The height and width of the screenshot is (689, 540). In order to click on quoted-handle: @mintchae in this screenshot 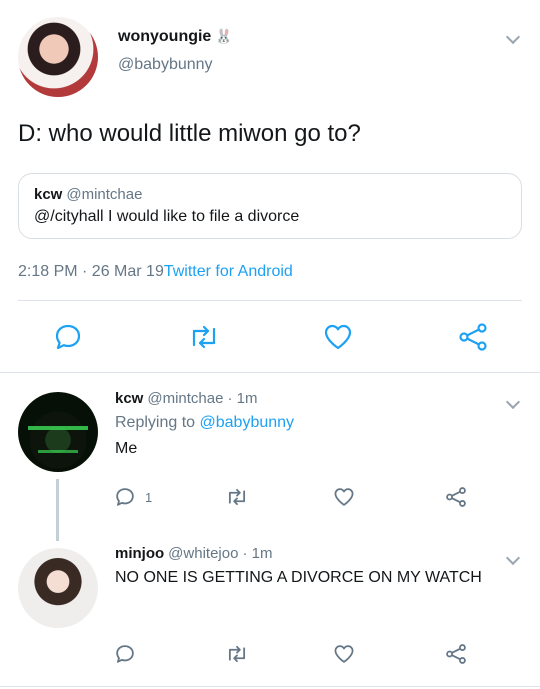, I will do `click(104, 194)`.